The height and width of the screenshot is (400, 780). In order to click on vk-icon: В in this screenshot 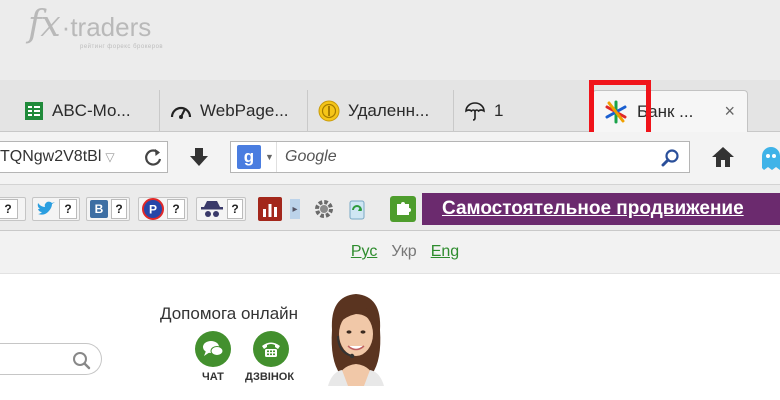, I will do `click(99, 209)`.